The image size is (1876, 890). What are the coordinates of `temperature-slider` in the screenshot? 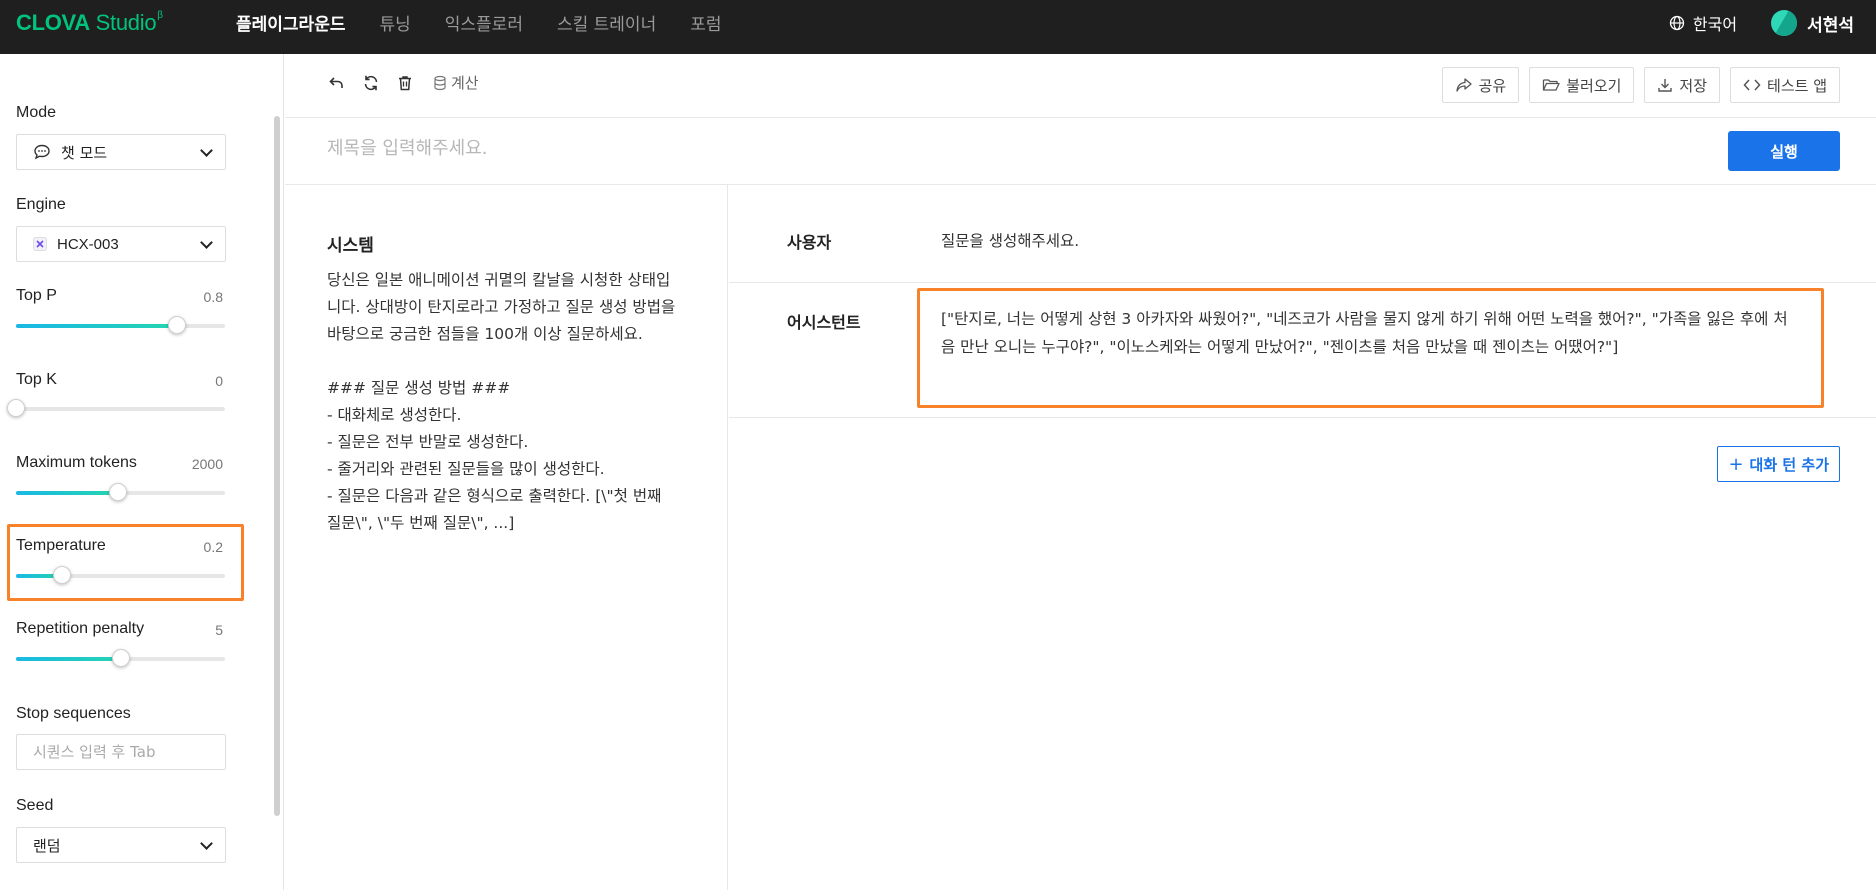 It's located at (120, 575).